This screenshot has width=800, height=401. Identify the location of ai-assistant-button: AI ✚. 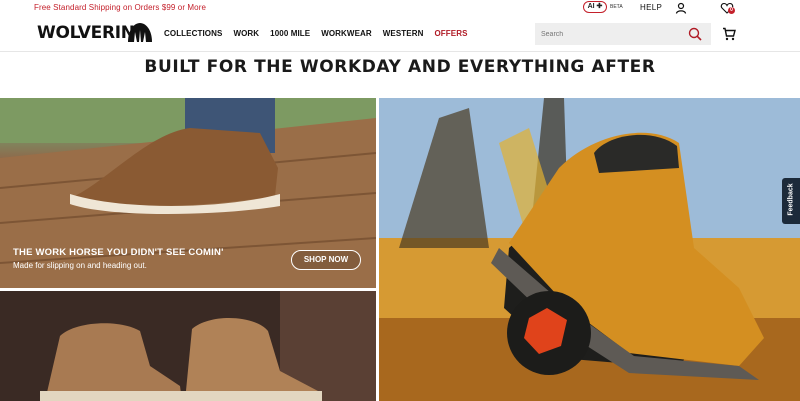
(595, 7).